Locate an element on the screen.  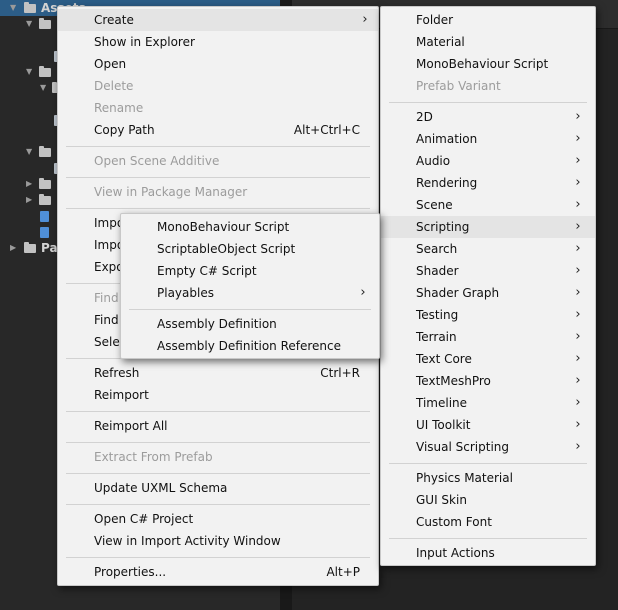
menu-item-2d: 2D › is located at coordinates (488, 117).